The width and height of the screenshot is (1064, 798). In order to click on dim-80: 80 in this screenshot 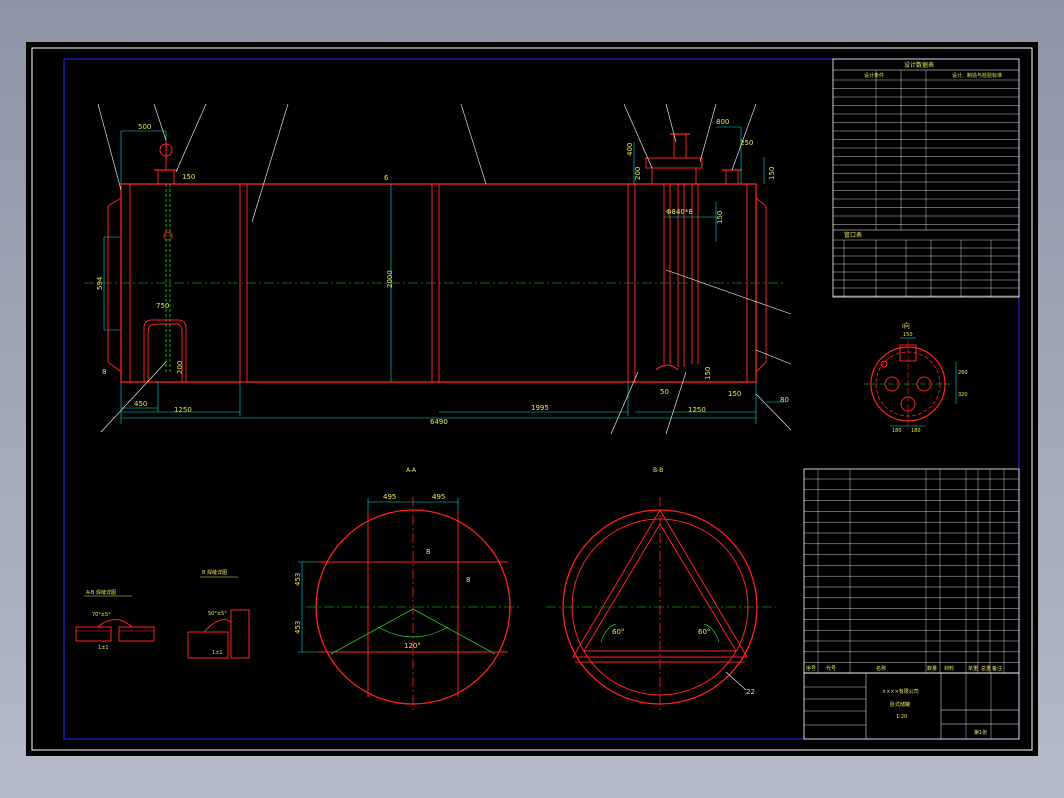, I will do `click(784, 400)`.